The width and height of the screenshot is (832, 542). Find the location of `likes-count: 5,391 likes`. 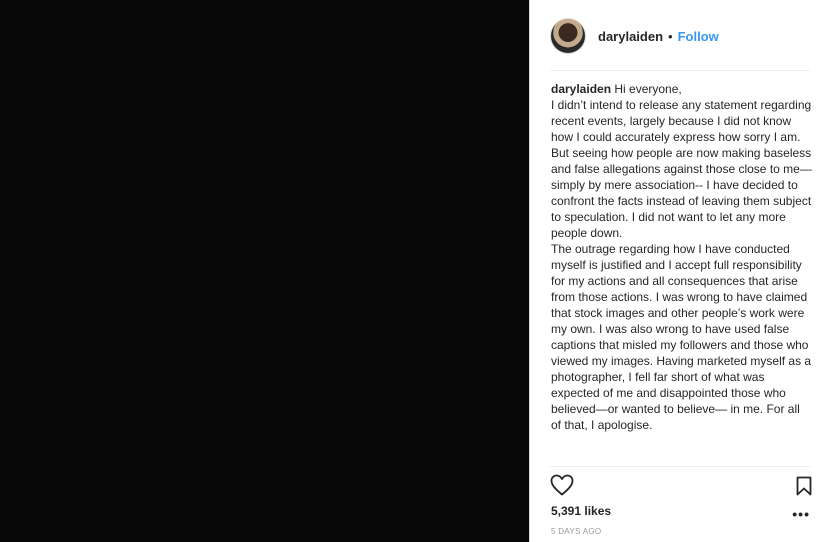

likes-count: 5,391 likes is located at coordinates (581, 511).